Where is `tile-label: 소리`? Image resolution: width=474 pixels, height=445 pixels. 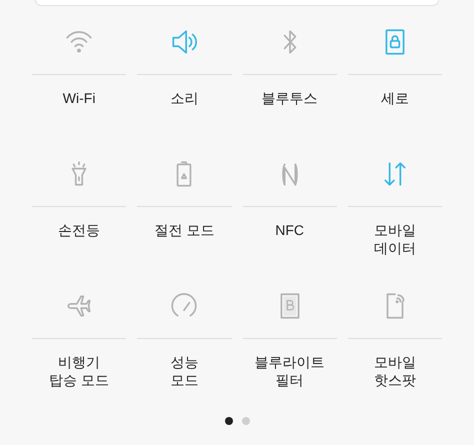 tile-label: 소리 is located at coordinates (184, 98).